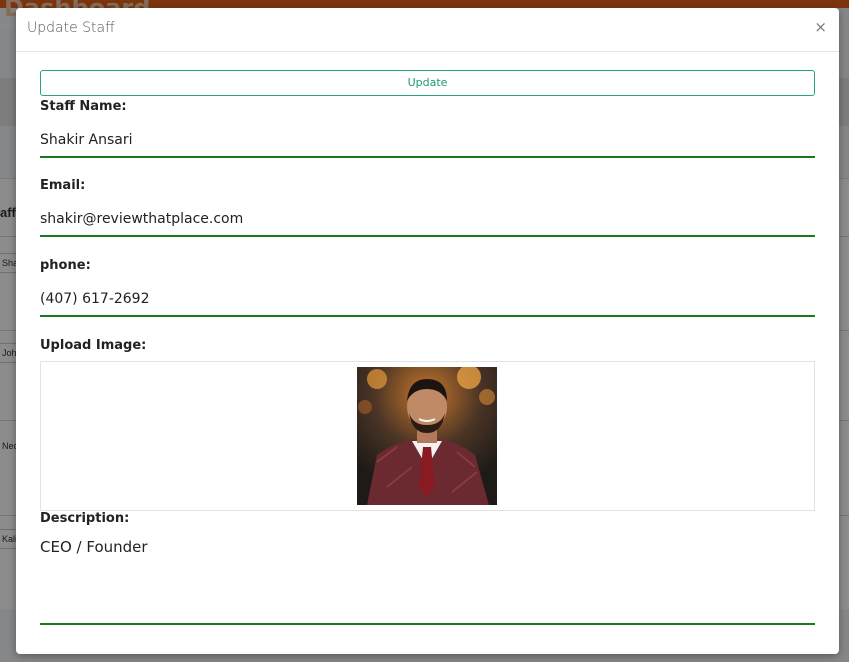 The image size is (849, 662). Describe the element at coordinates (93, 345) in the screenshot. I see `upload-image-label: Upload Image:` at that location.